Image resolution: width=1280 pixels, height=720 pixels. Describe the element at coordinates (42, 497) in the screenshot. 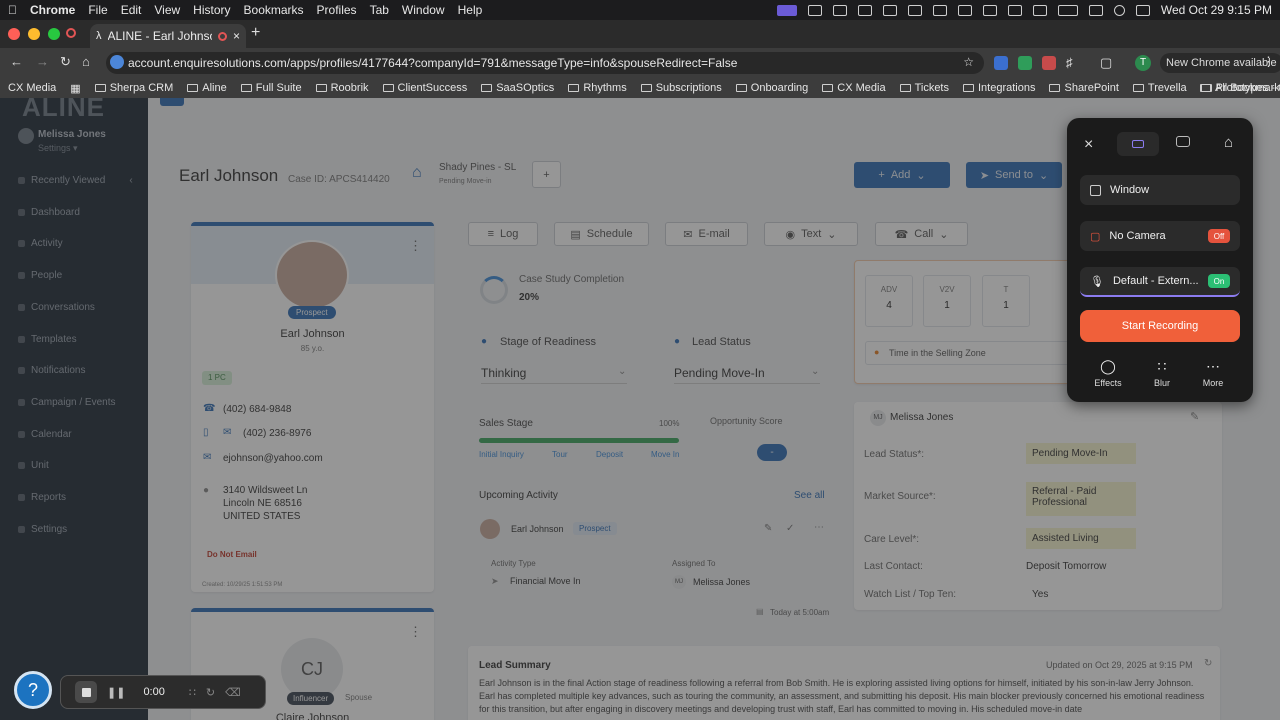

I see `sidebar-item-reports: Reports` at that location.